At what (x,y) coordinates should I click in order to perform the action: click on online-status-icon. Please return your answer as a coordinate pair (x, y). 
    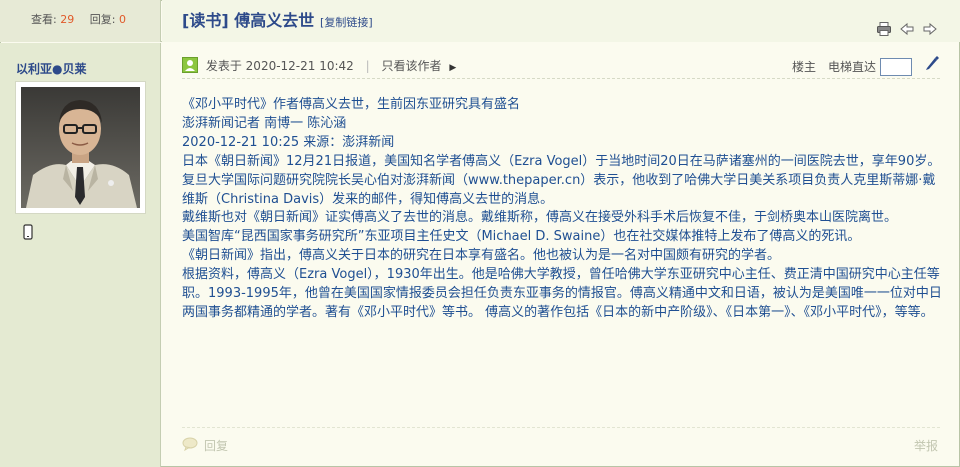
    Looking at the image, I should click on (190, 68).